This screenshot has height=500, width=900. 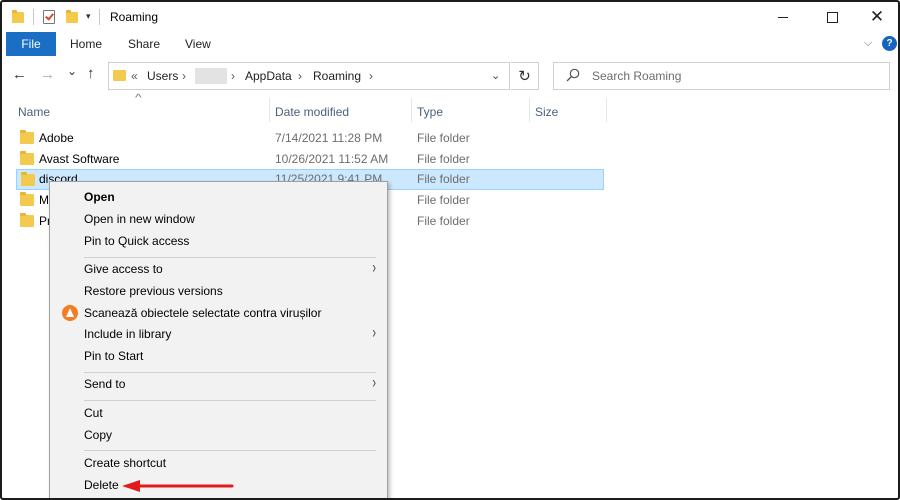 What do you see at coordinates (218, 413) in the screenshot?
I see `menu-item-cut: Cut` at bounding box center [218, 413].